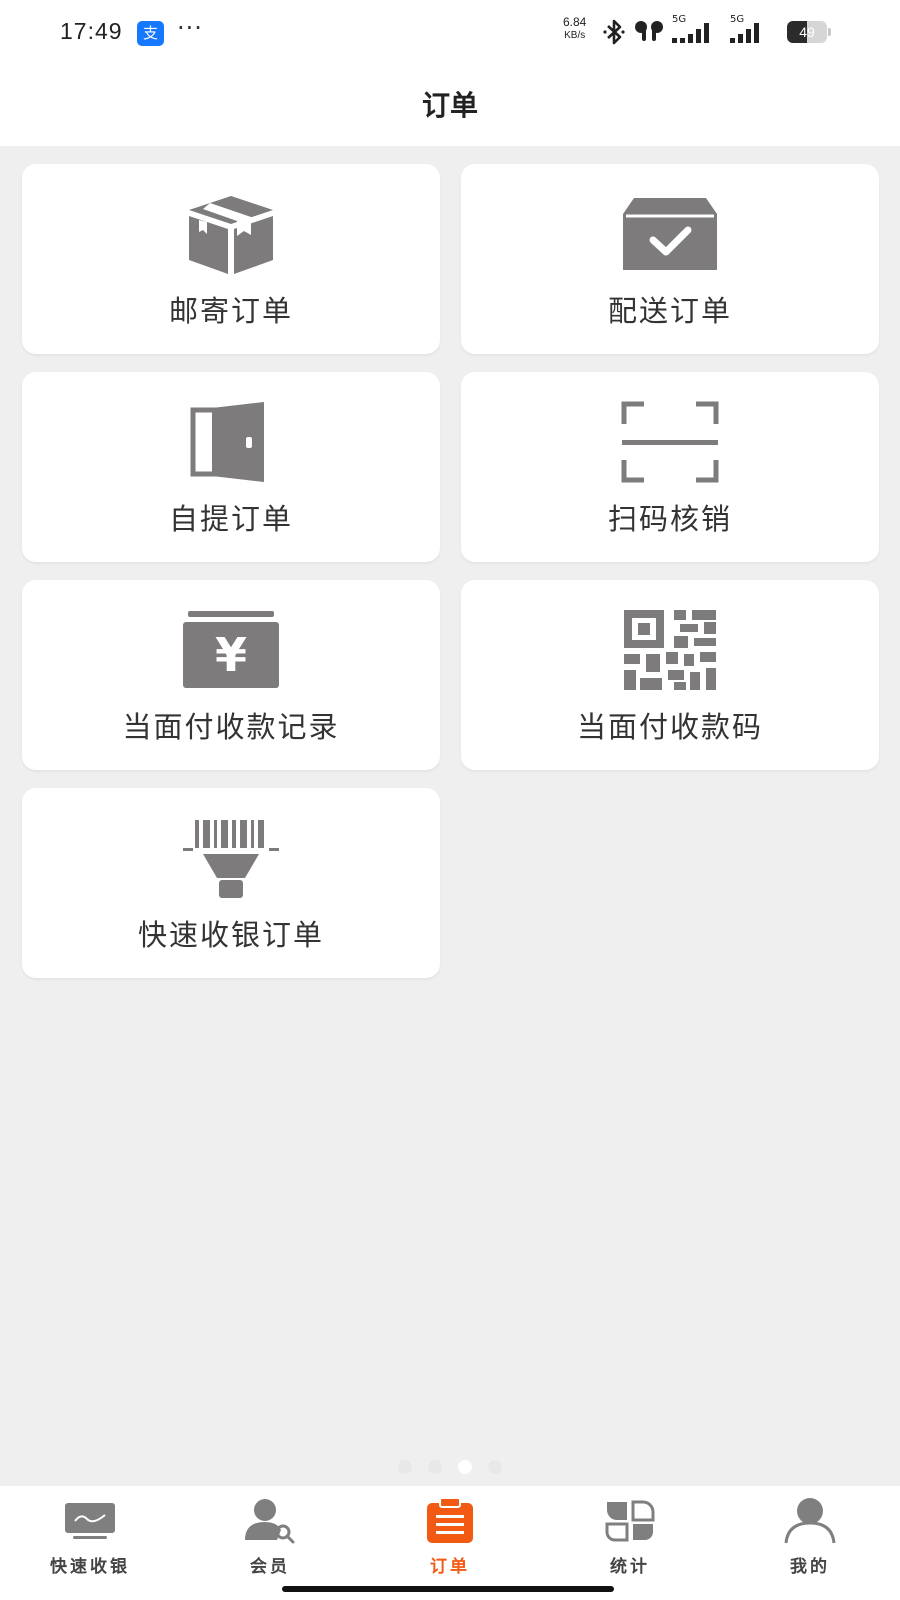 This screenshot has height=1600, width=900. I want to click on mail-order-card: 邮寄订单, so click(231, 259).